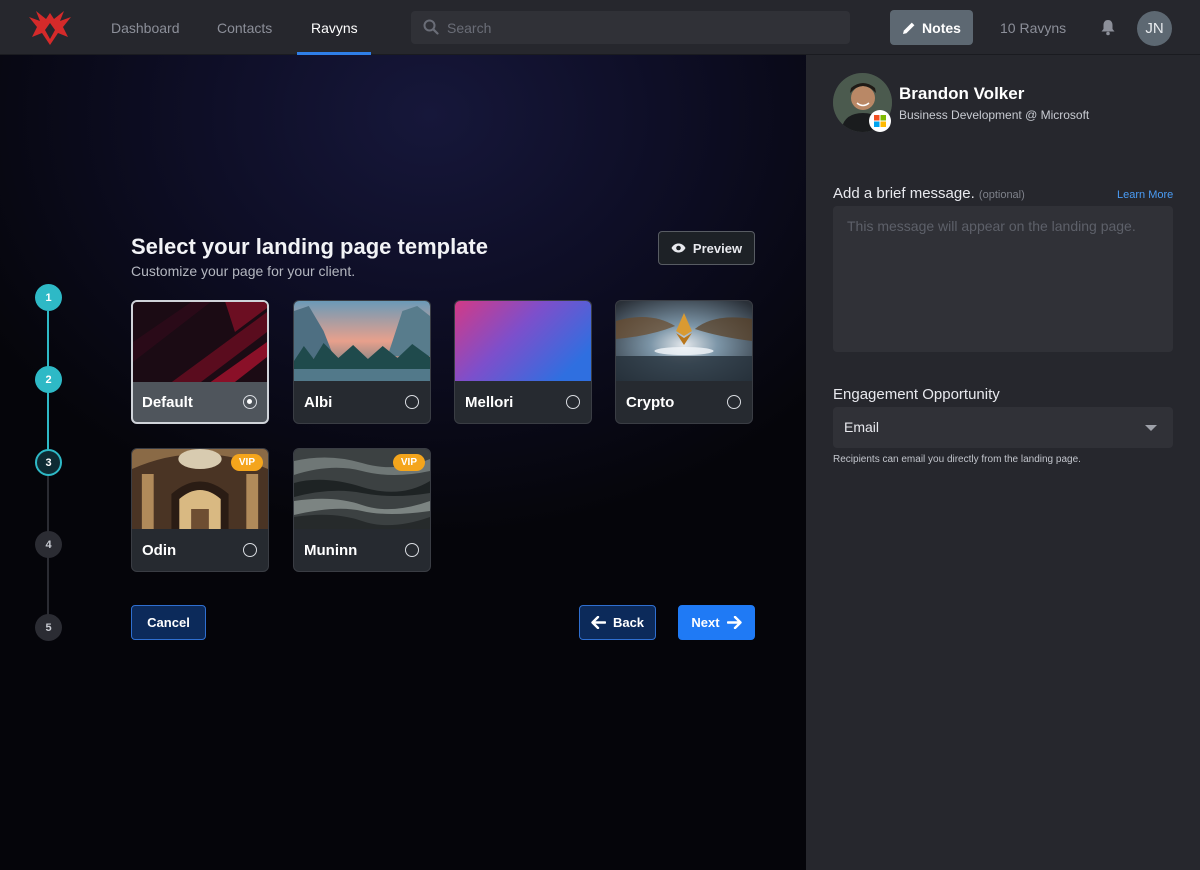  I want to click on step-5: 5, so click(48, 627).